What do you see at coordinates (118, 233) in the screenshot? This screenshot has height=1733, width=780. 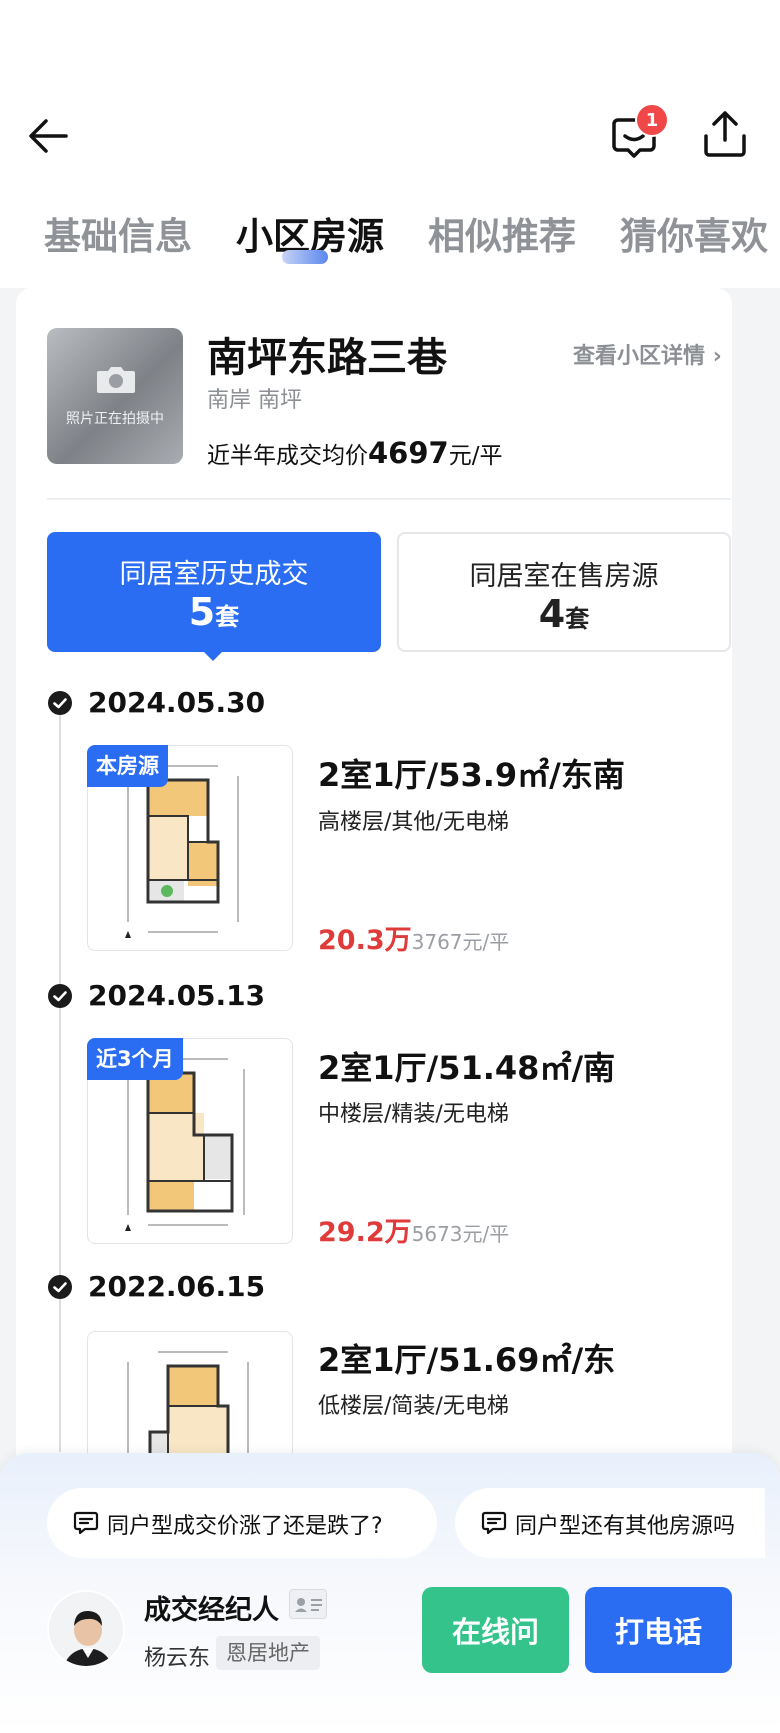 I see `tab-basic-info: 基础信息` at bounding box center [118, 233].